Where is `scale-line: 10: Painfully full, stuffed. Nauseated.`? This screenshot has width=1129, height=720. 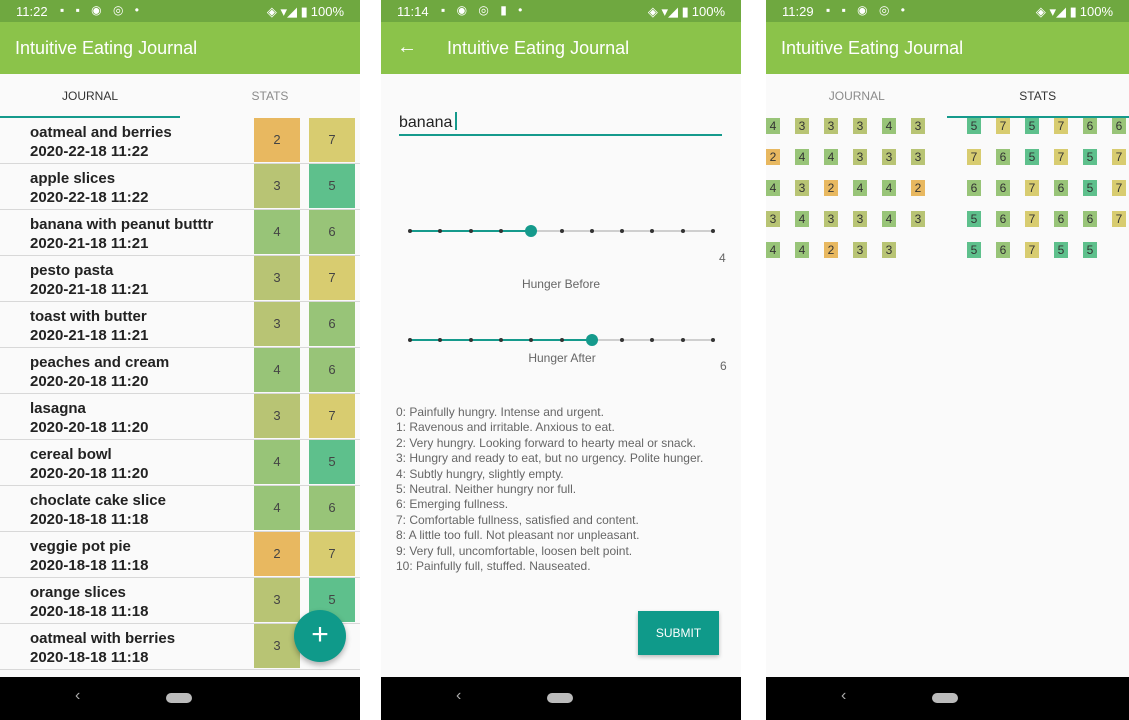 scale-line: 10: Painfully full, stuffed. Nauseated. is located at coordinates (493, 566).